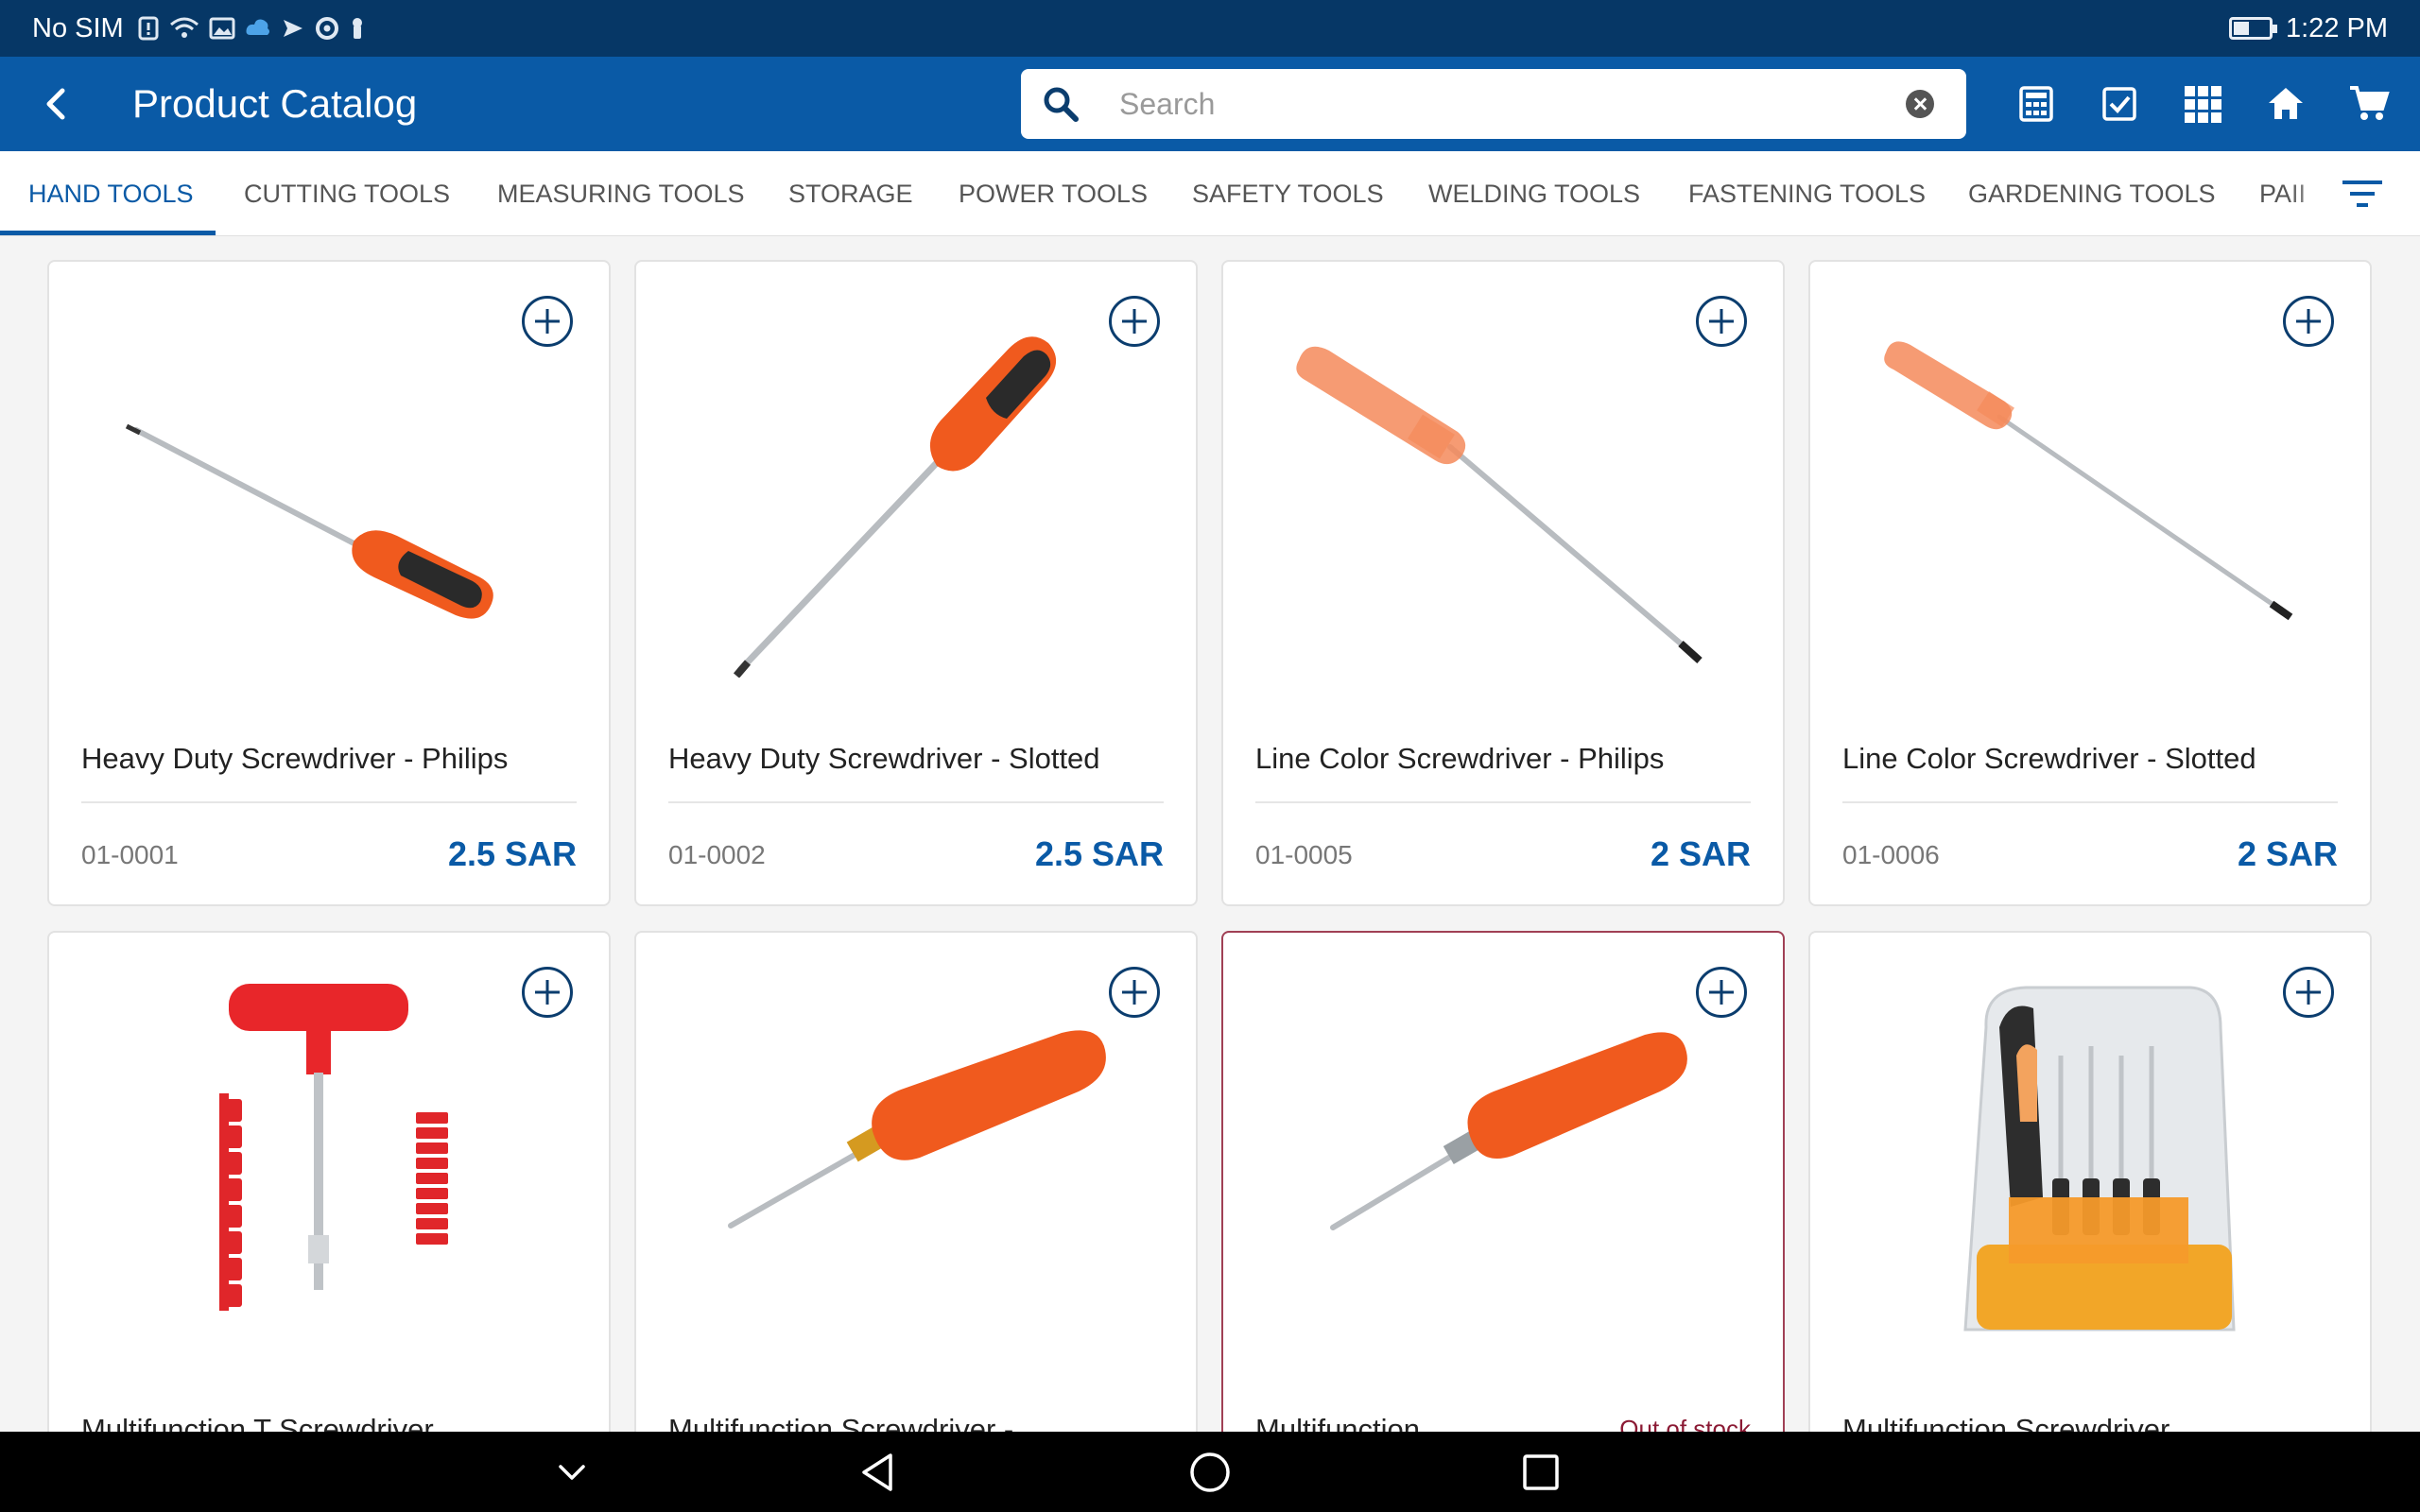  Describe the element at coordinates (1288, 193) in the screenshot. I see `tab-safety-tools: SAFETY TOOLS` at that location.